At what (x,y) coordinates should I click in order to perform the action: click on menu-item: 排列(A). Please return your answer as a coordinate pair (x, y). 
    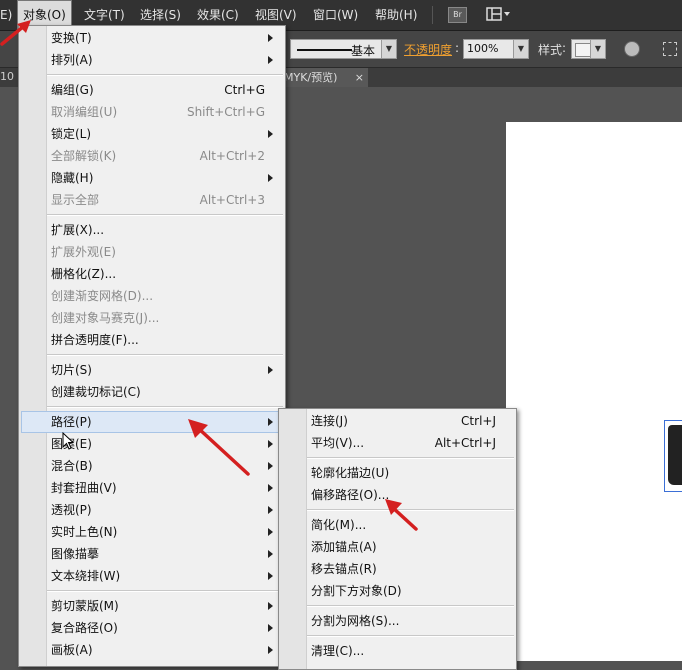
    Looking at the image, I should click on (72, 60).